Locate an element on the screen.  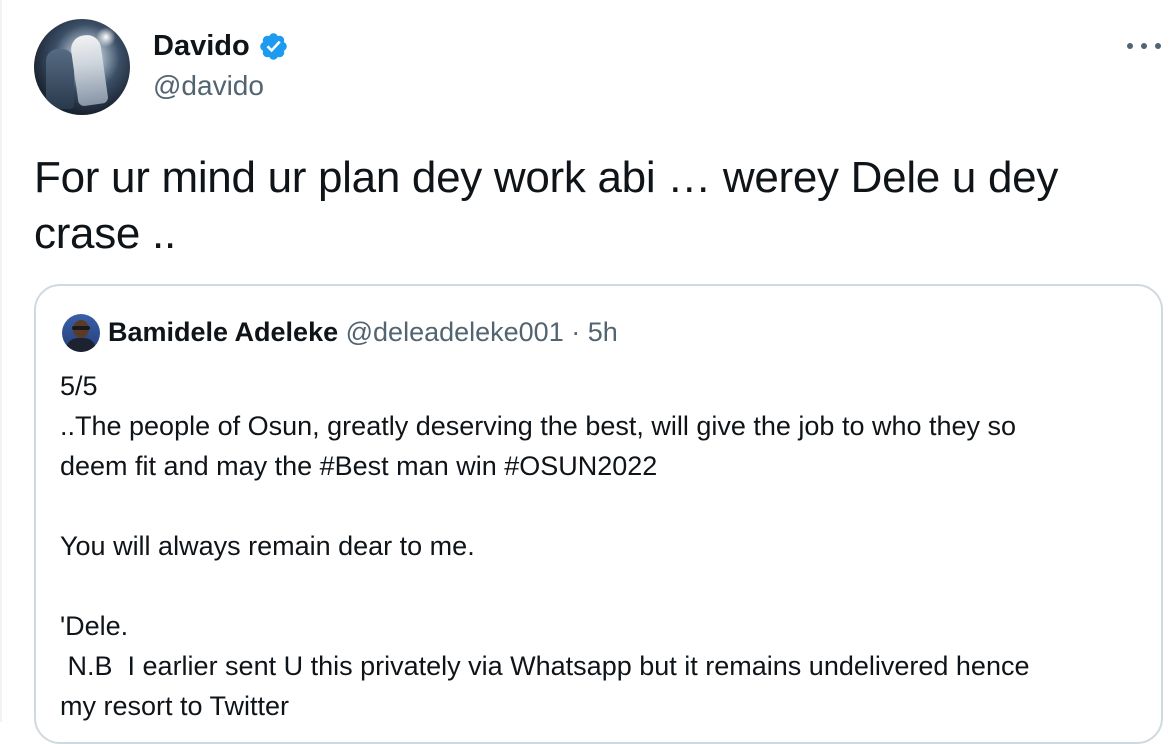
quoted-tweet-header: Bamidele Adeleke @deleadeleke001 · 5h is located at coordinates (363, 332).